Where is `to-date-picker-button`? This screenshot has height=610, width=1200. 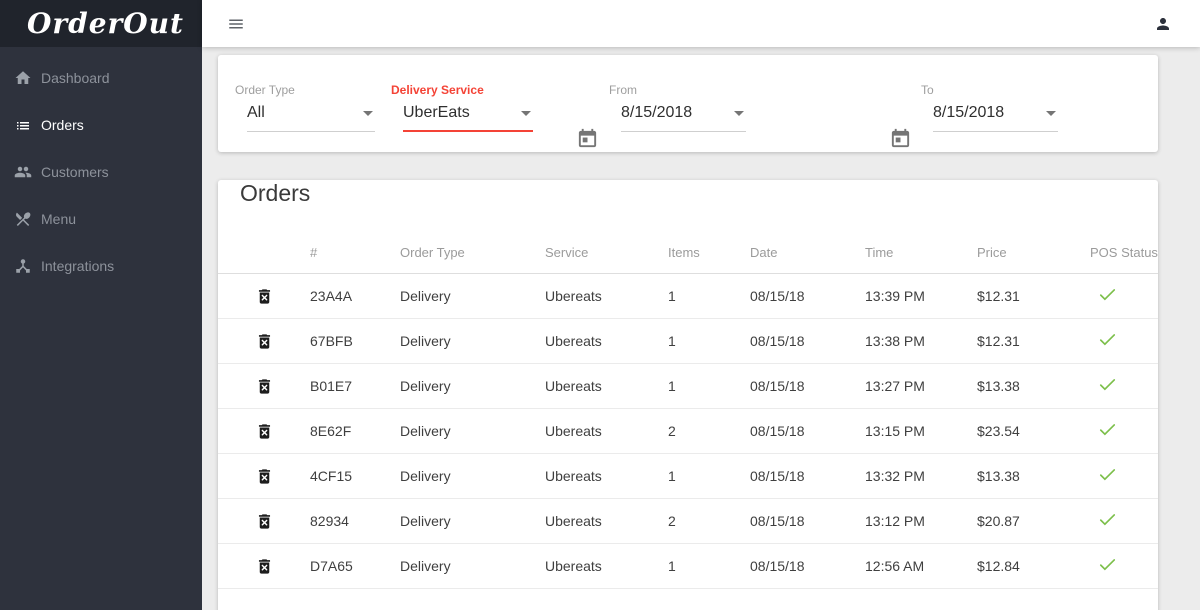 to-date-picker-button is located at coordinates (900, 138).